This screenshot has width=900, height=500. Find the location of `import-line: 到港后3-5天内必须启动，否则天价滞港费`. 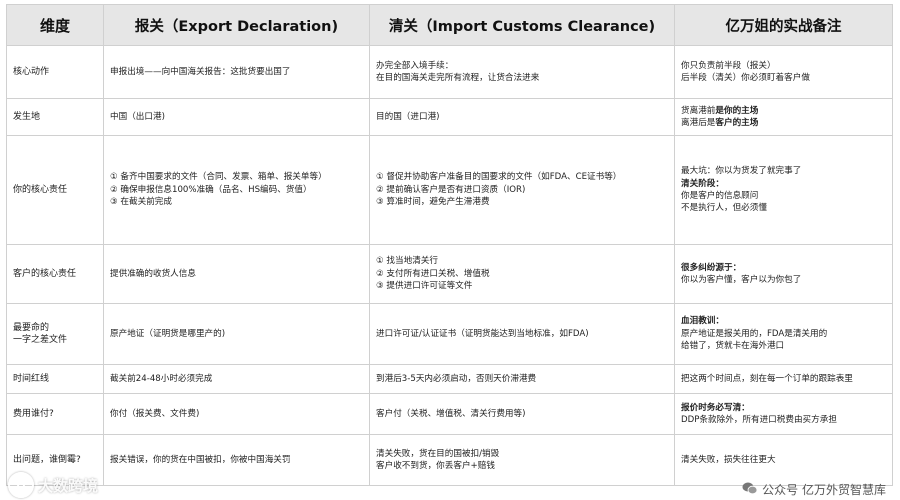

import-line: 到港后3-5天内必须启动，否则天价滞港费 is located at coordinates (456, 378).